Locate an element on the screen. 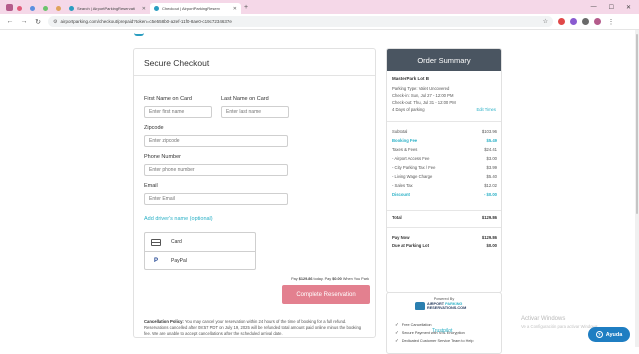 The width and height of the screenshot is (639, 354). minimize-button: — is located at coordinates (594, 7).